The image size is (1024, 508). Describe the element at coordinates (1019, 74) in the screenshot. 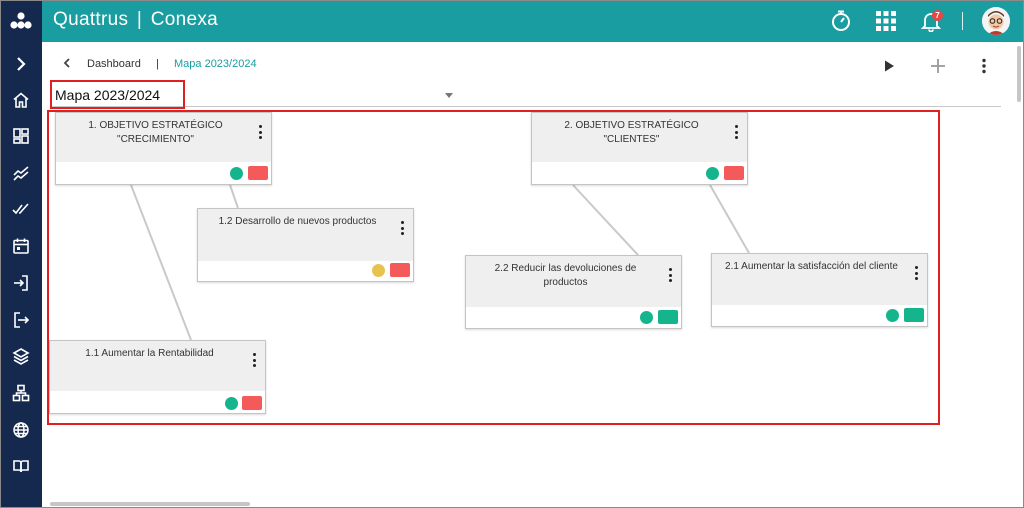

I see `vertical-scrollbar` at that location.